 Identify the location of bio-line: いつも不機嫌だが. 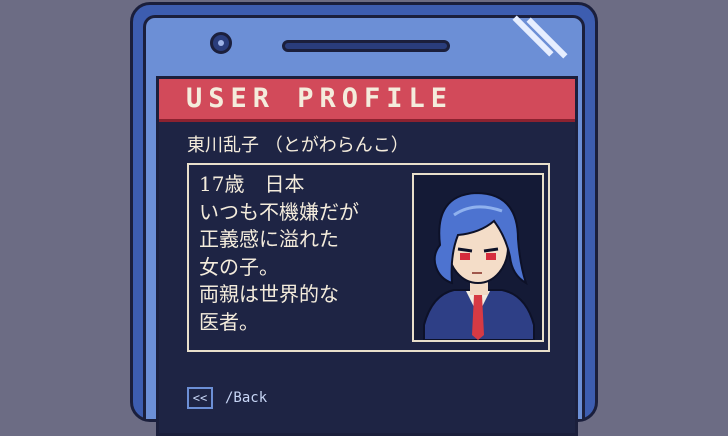
(279, 211).